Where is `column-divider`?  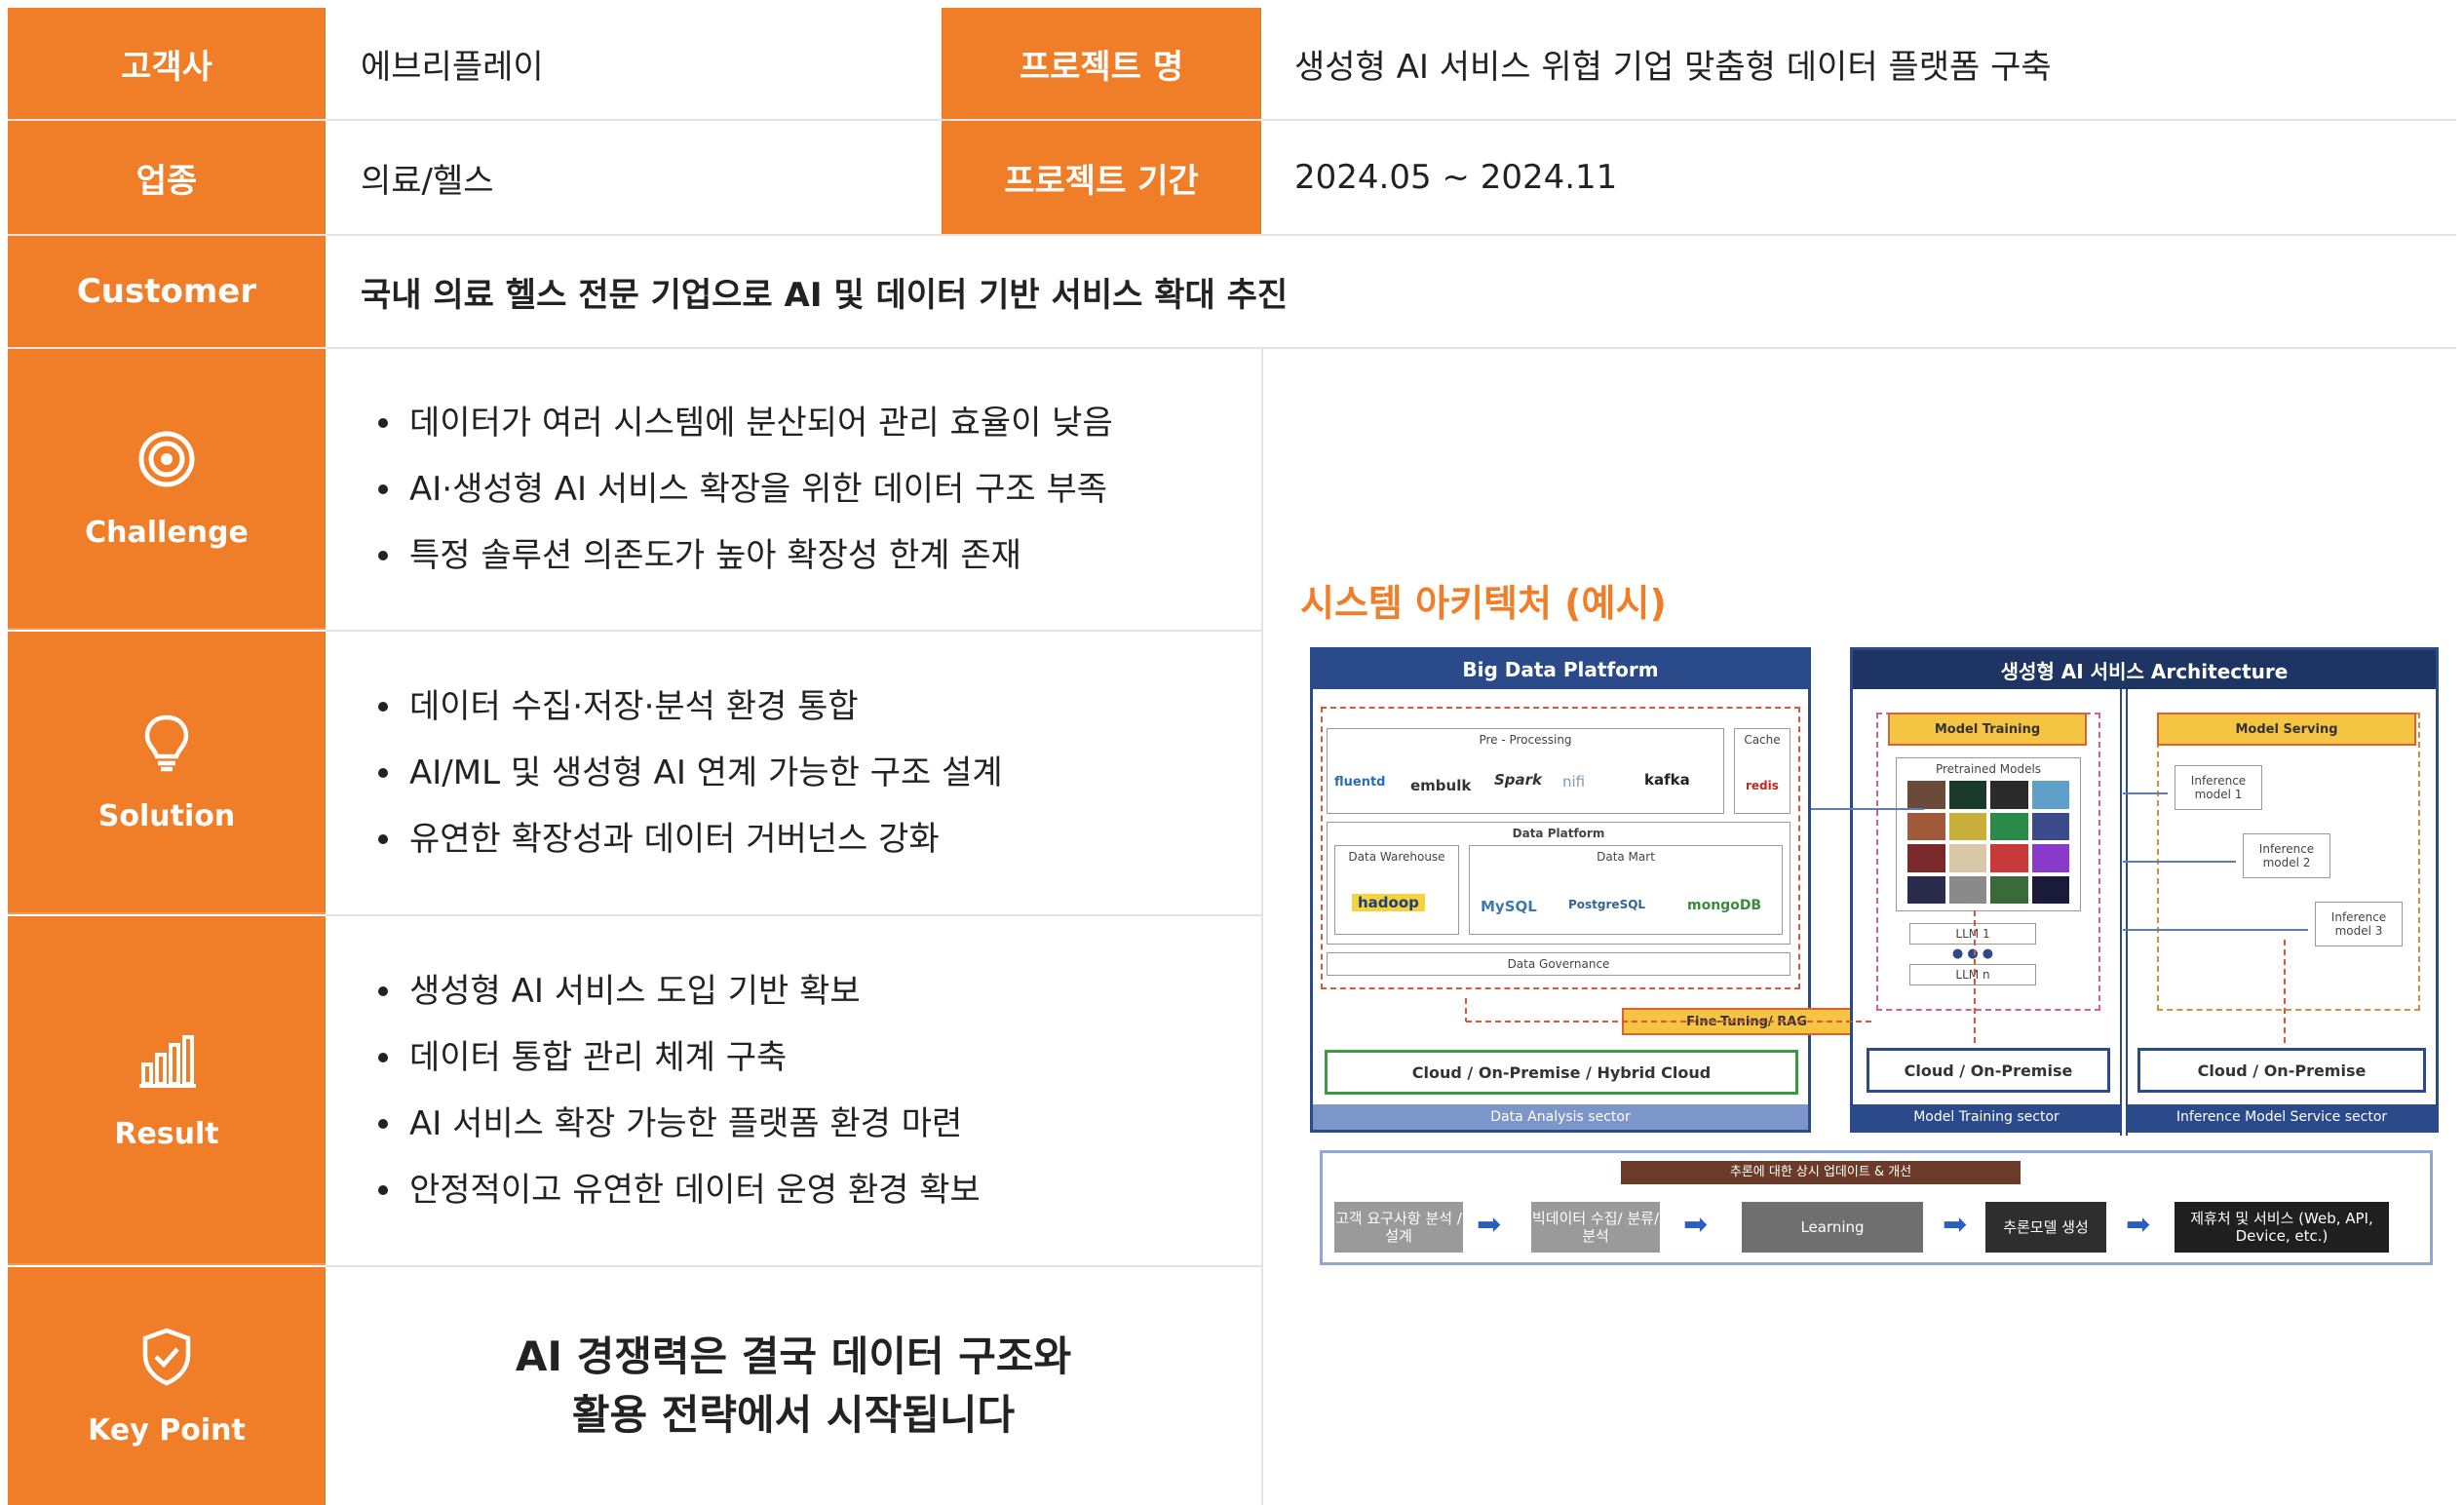 column-divider is located at coordinates (1262, 927).